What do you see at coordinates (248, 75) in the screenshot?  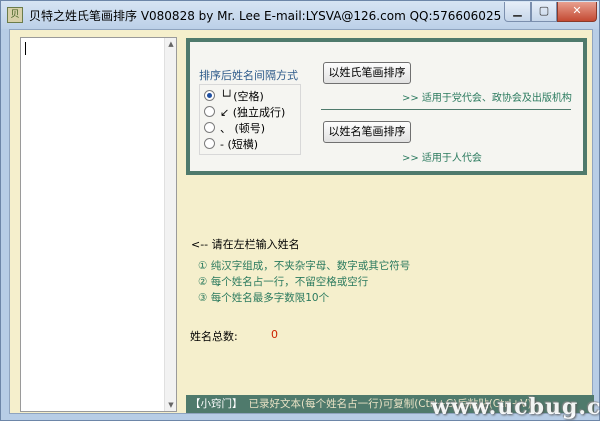 I see `separator-label: 排序后姓名间隔方式` at bounding box center [248, 75].